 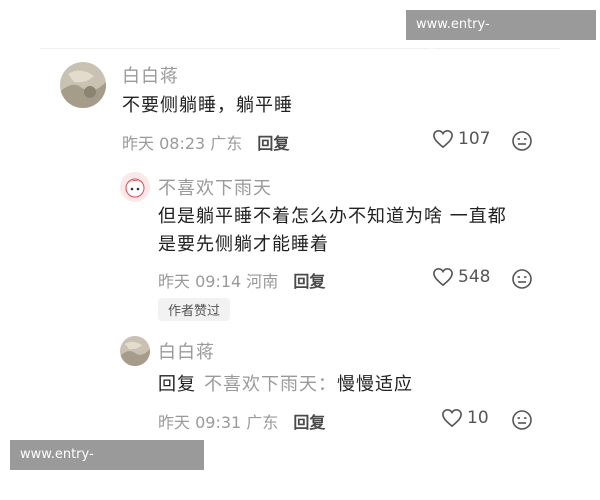 I want to click on like-button: 10, so click(x=465, y=418).